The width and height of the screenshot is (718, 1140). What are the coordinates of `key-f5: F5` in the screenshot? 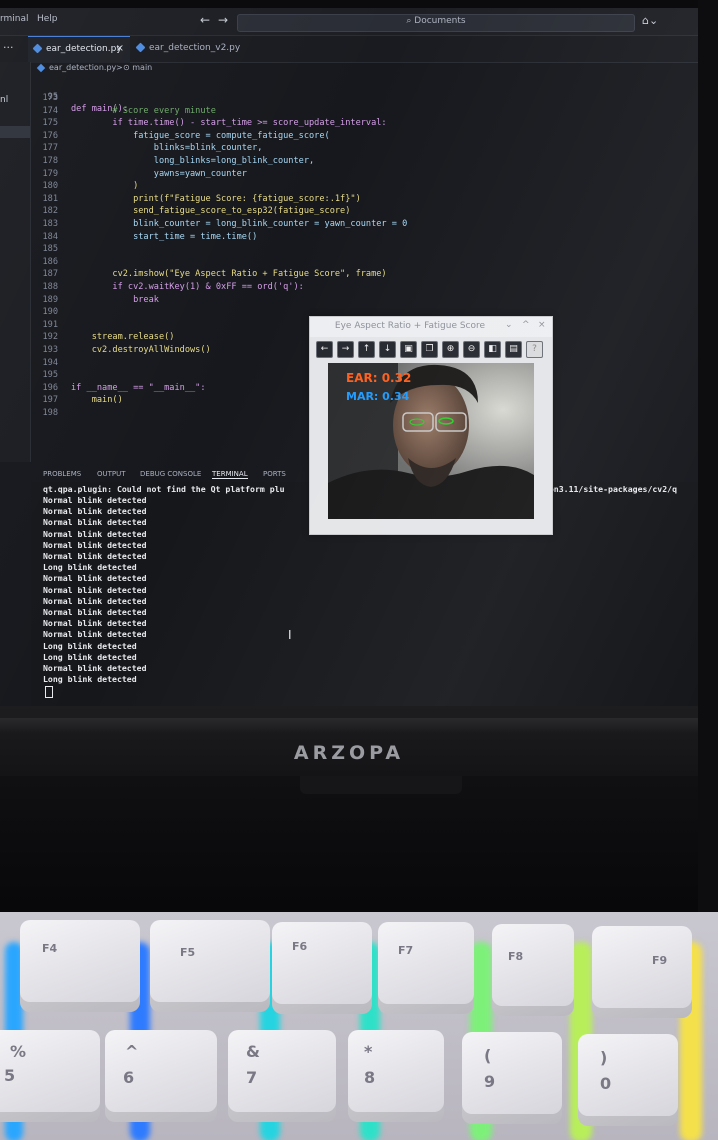 It's located at (210, 966).